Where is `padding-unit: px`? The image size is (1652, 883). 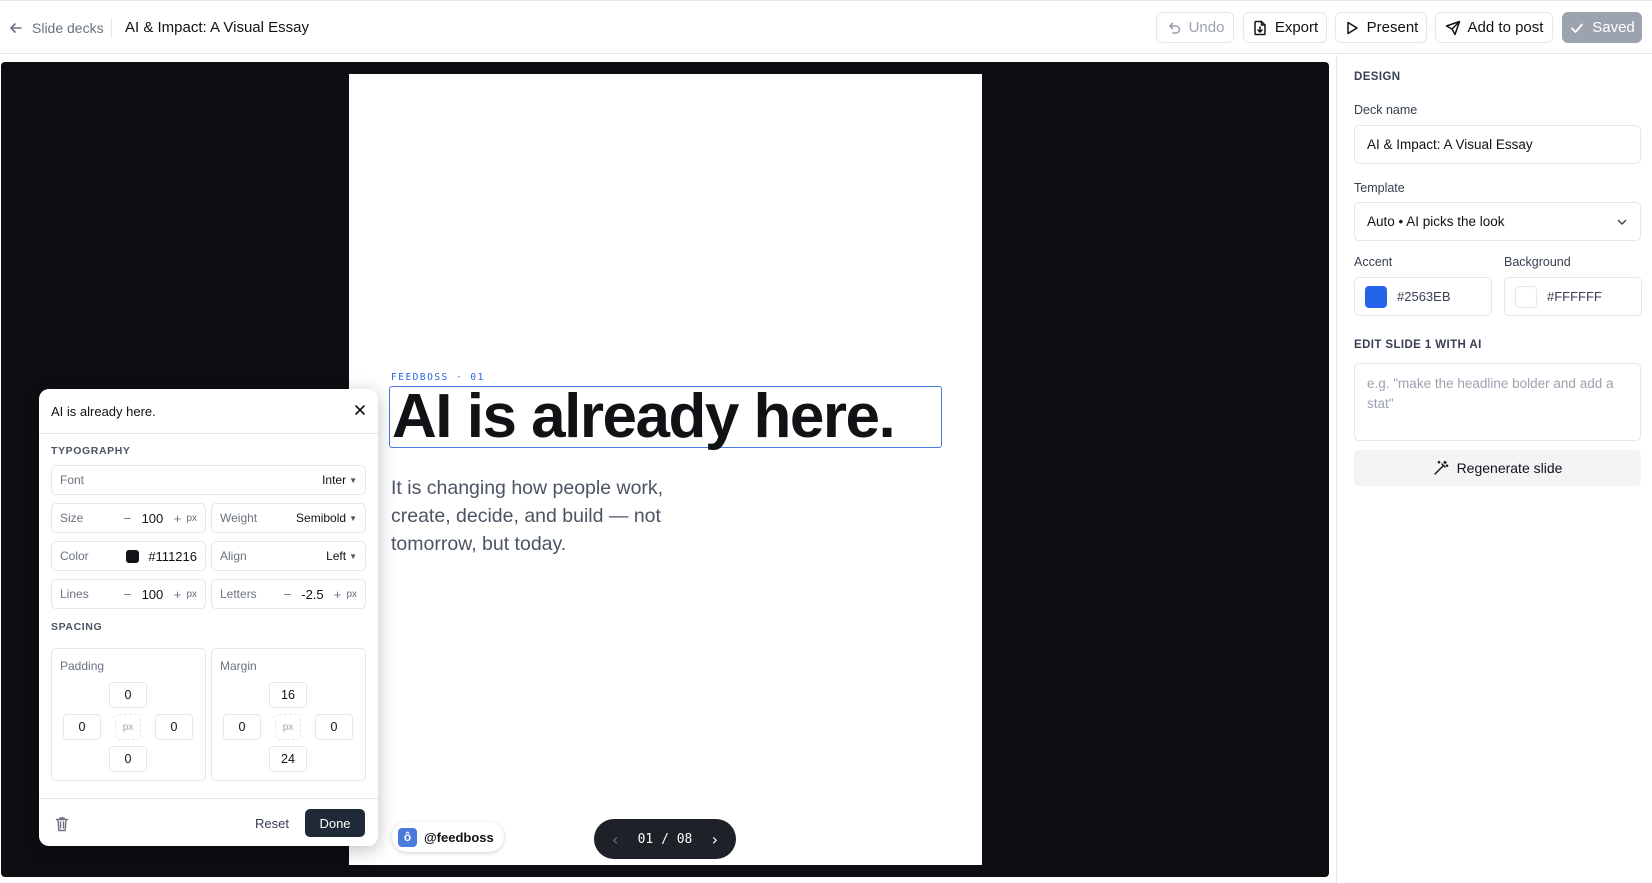 padding-unit: px is located at coordinates (128, 727).